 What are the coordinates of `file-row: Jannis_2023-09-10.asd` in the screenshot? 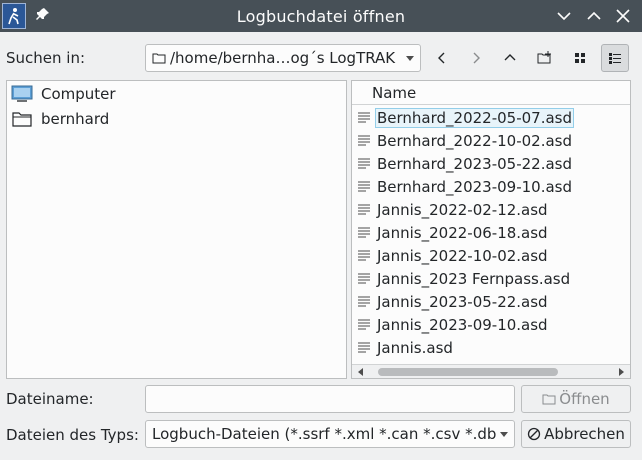 It's located at (491, 324).